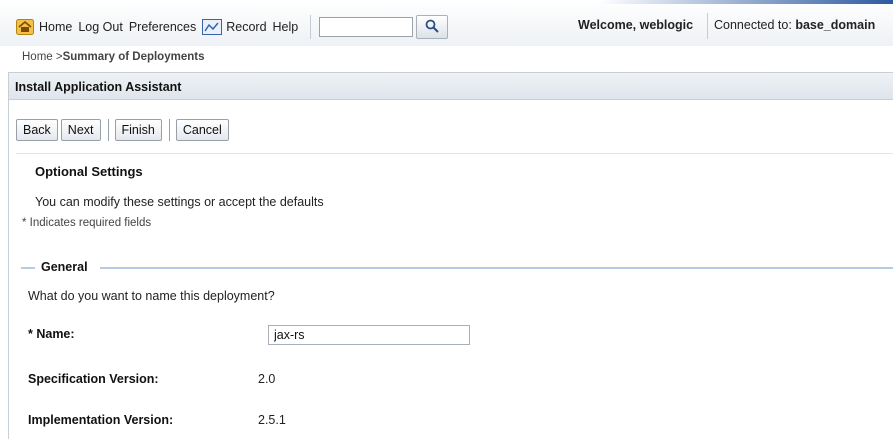 The width and height of the screenshot is (893, 439). Describe the element at coordinates (101, 420) in the screenshot. I see `impl-version-label: Implementation Version:` at that location.